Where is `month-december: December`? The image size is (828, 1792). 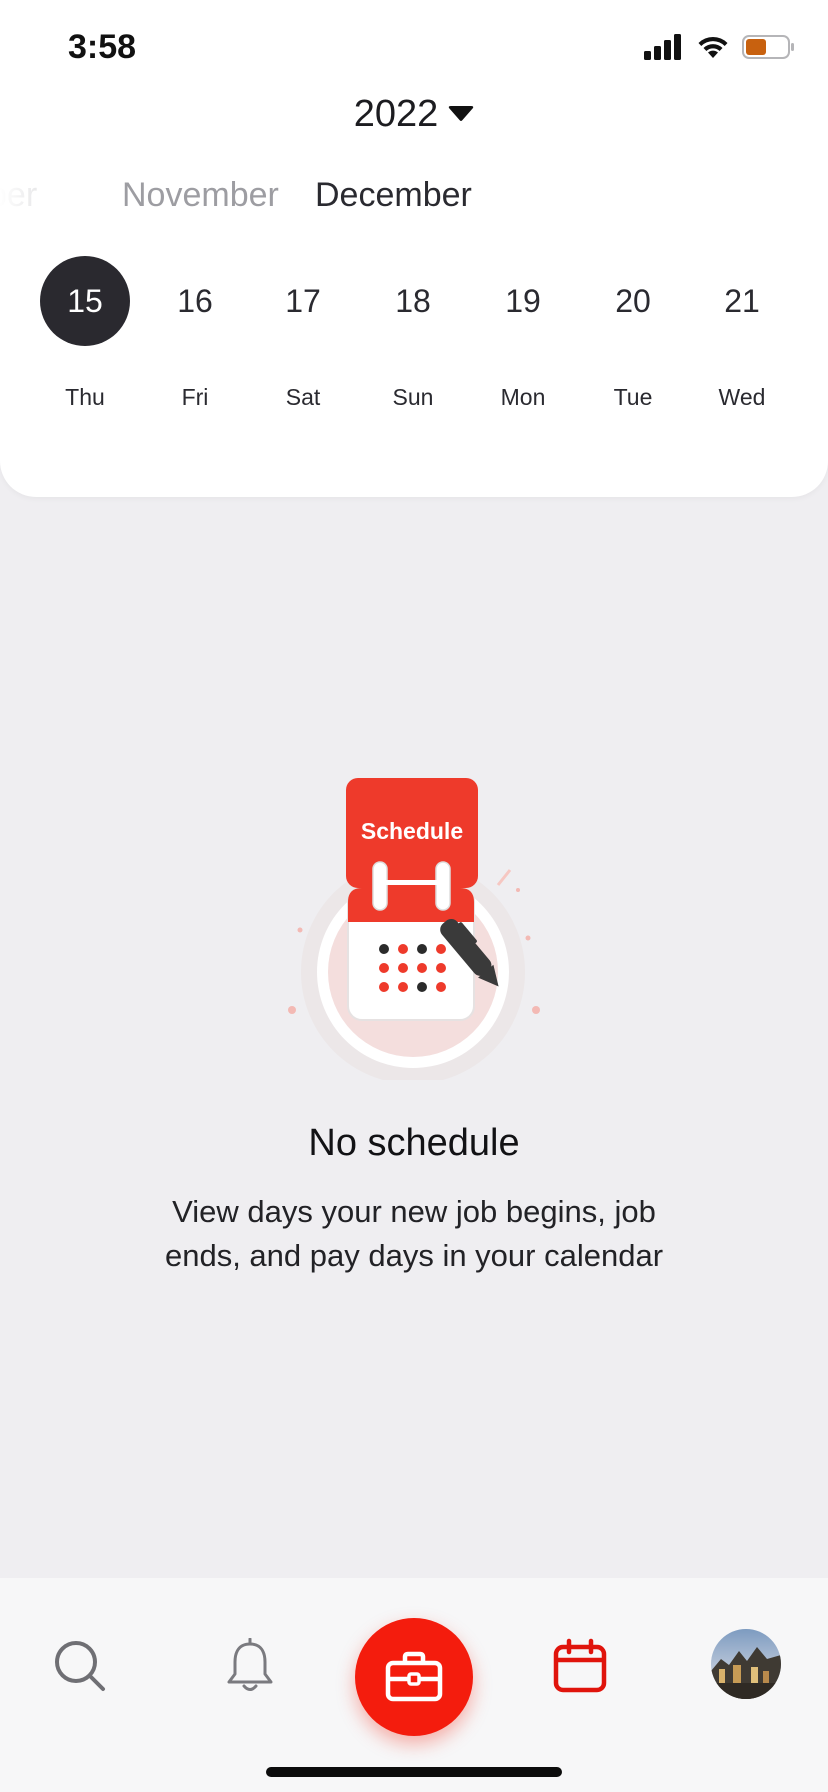
month-december: December is located at coordinates (393, 195).